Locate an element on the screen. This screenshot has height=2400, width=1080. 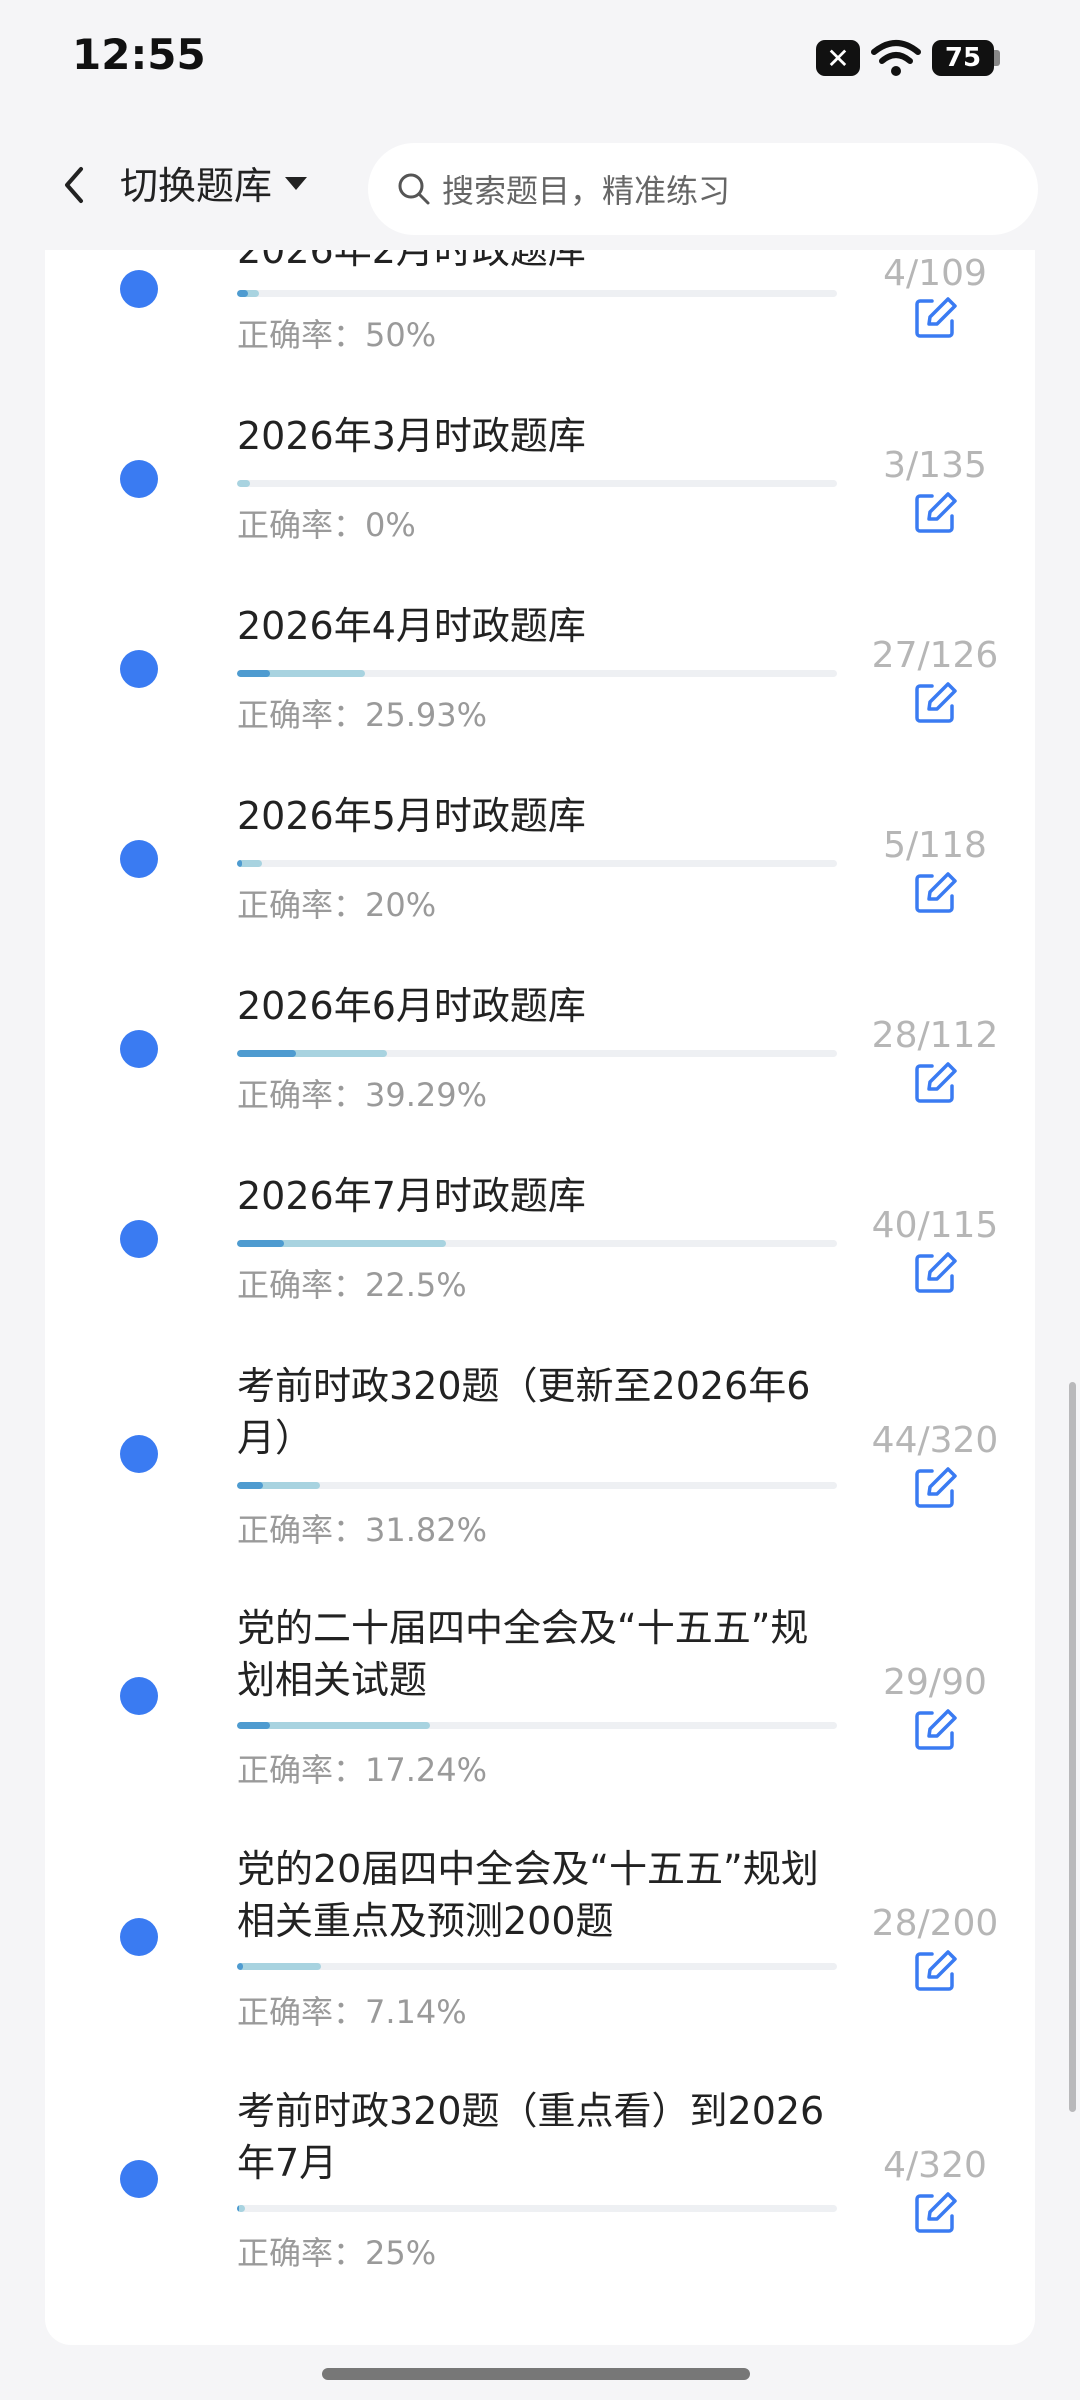
home-indicator is located at coordinates (536, 2374).